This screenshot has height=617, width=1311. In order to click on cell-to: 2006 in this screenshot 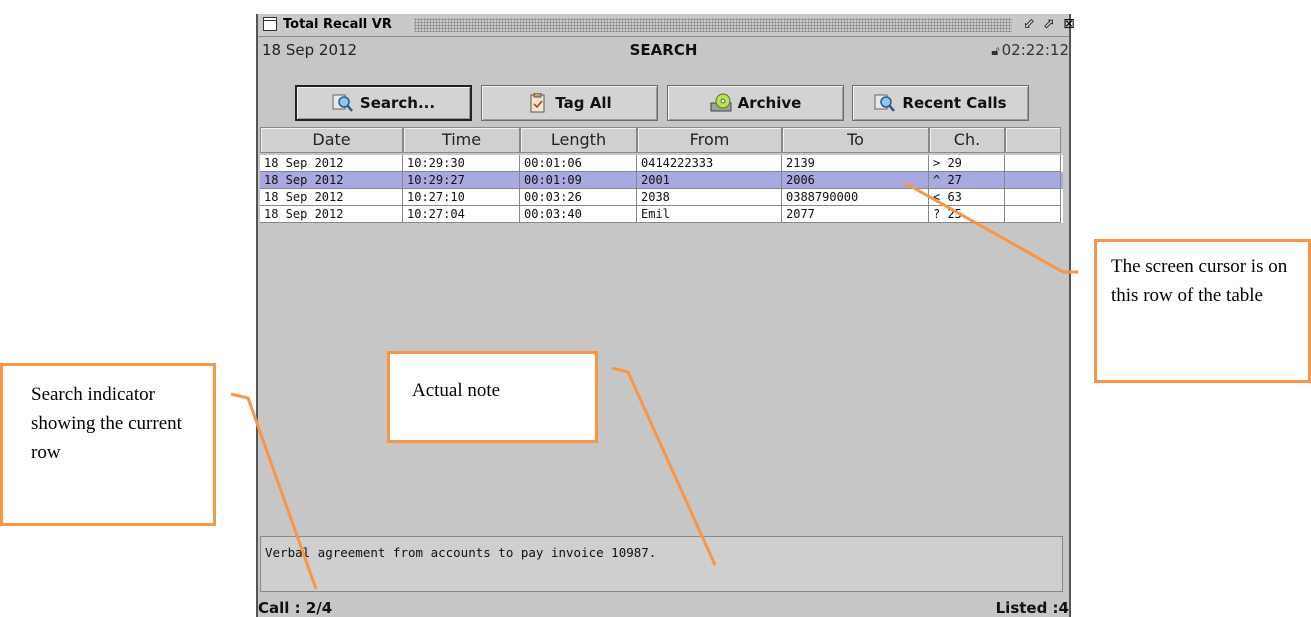, I will do `click(855, 180)`.